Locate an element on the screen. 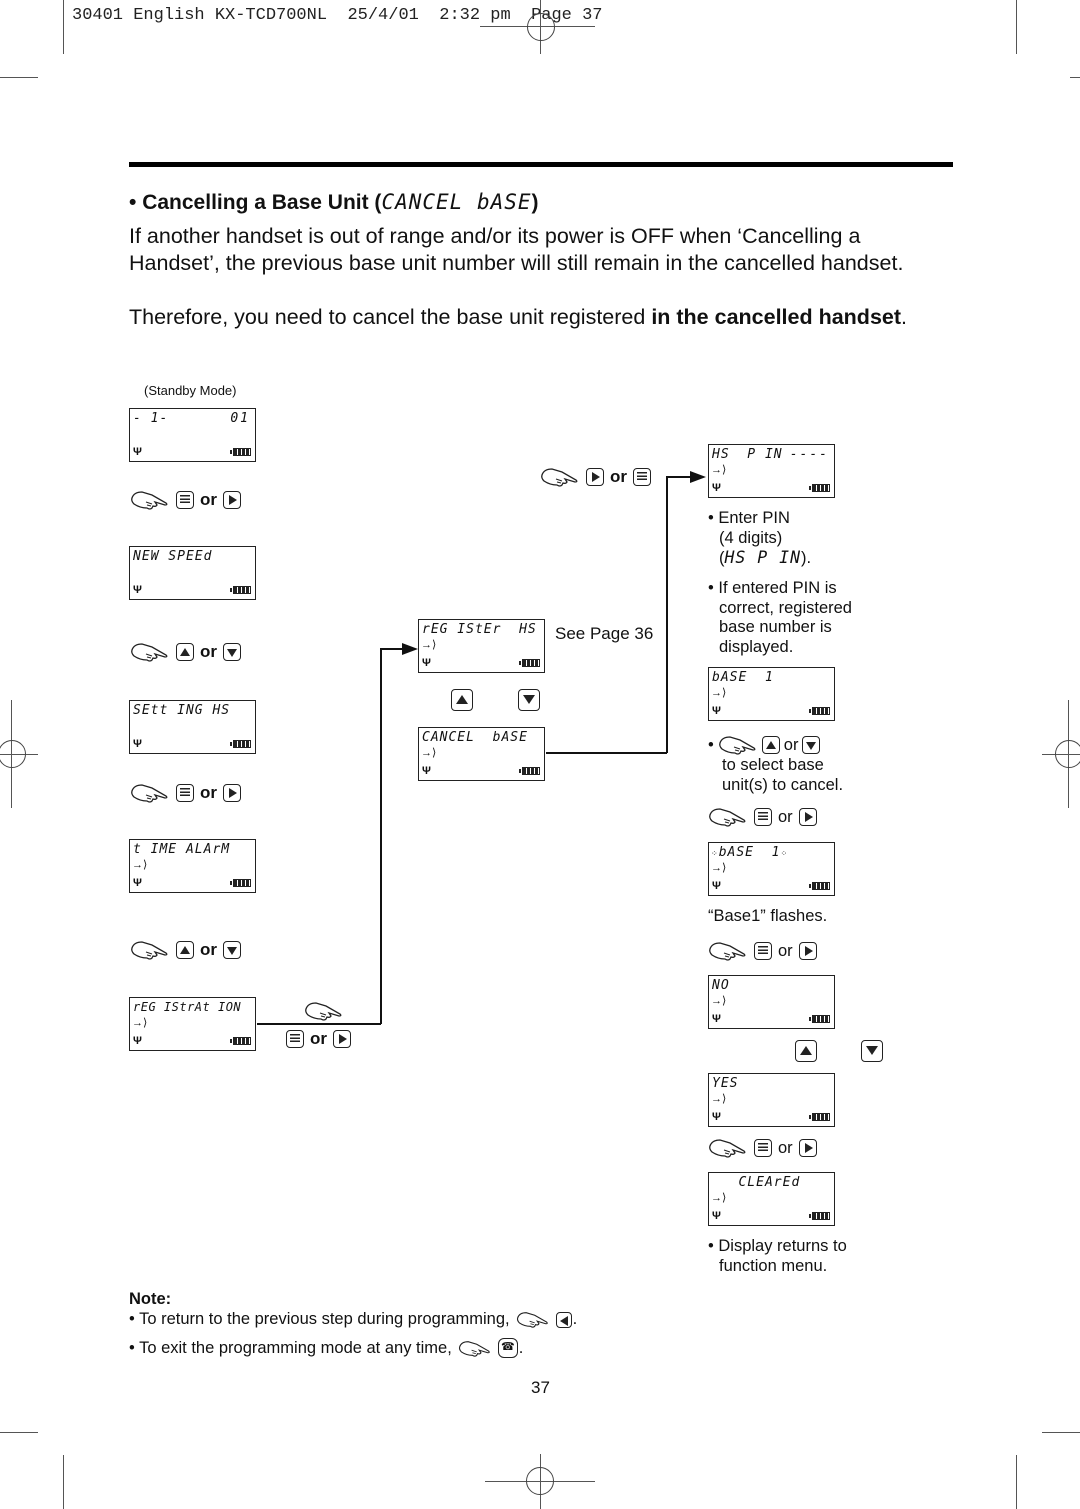 The width and height of the screenshot is (1080, 1509). returns-note: • Display returns to function menu. is located at coordinates (777, 1256).